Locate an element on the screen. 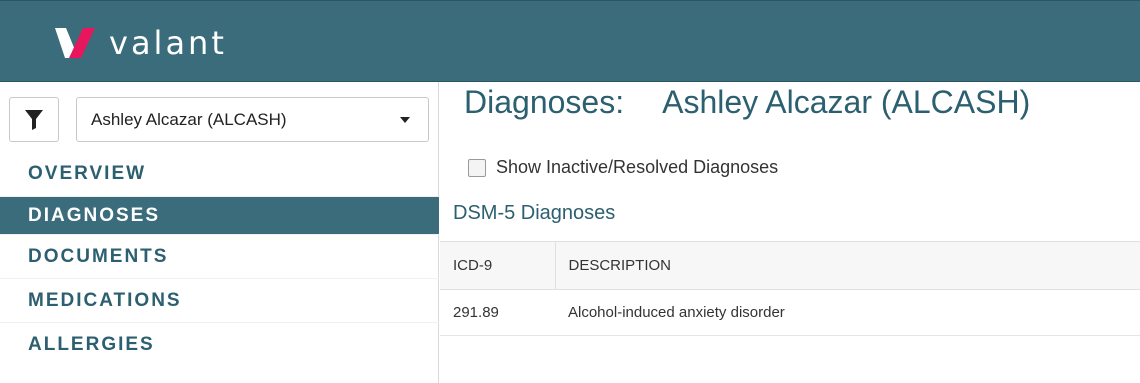 This screenshot has height=383, width=1140. sidebar-item-documents: DOCUMENTS is located at coordinates (219, 256).